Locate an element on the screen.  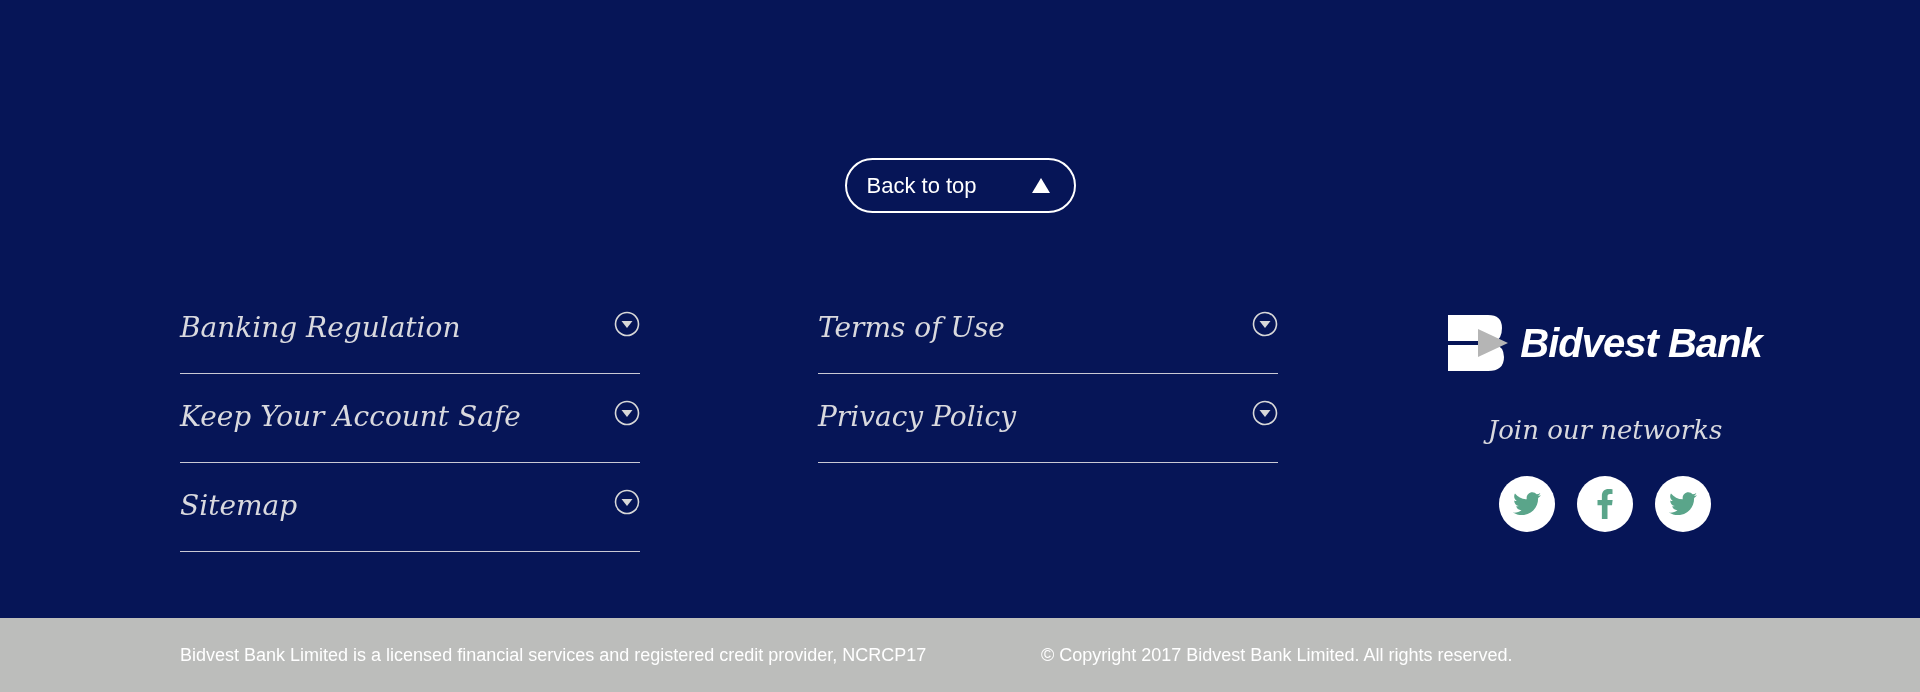
logo-text: Bidvest Bank is located at coordinates (1641, 343).